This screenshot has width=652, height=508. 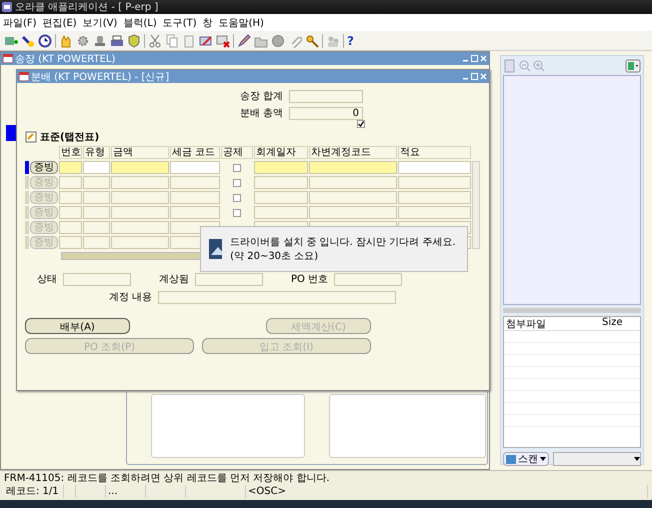 I want to click on people-icon, so click(x=333, y=41).